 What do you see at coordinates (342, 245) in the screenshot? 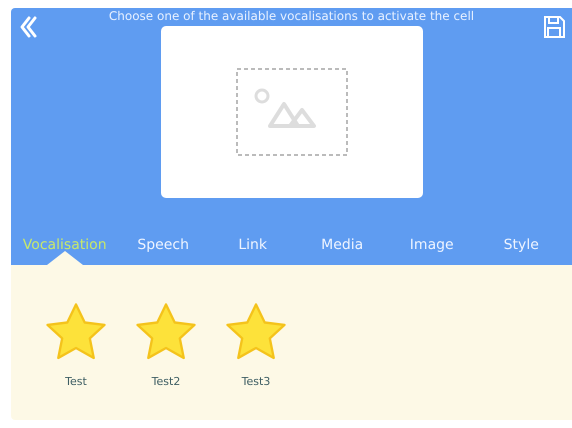
I see `tab: Media` at bounding box center [342, 245].